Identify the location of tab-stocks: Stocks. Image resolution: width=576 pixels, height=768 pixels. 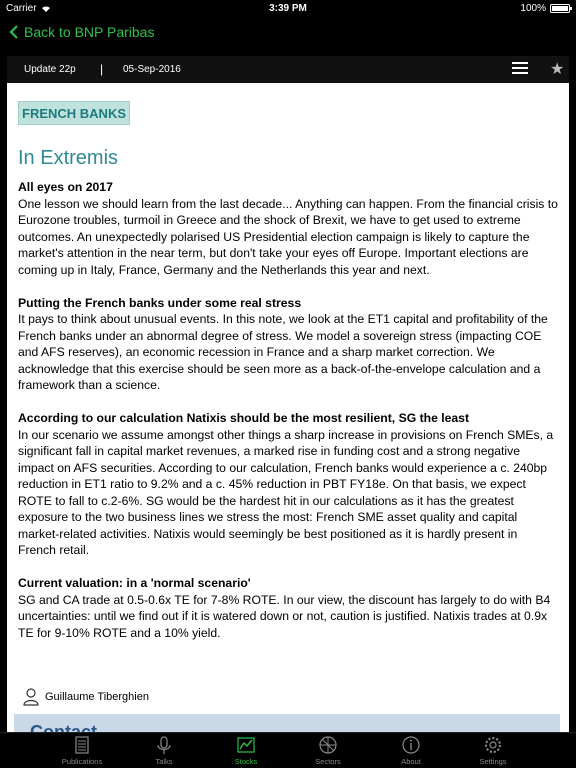
(246, 750).